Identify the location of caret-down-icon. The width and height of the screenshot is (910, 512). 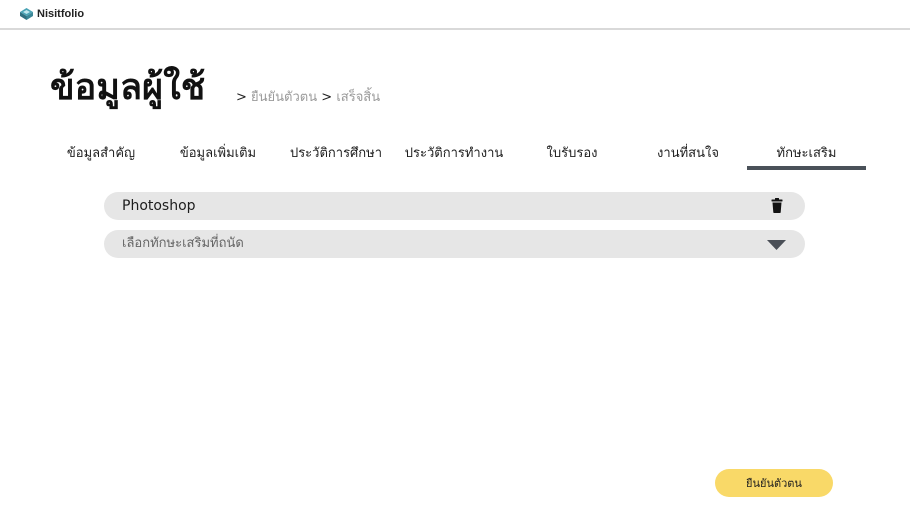
(776, 245).